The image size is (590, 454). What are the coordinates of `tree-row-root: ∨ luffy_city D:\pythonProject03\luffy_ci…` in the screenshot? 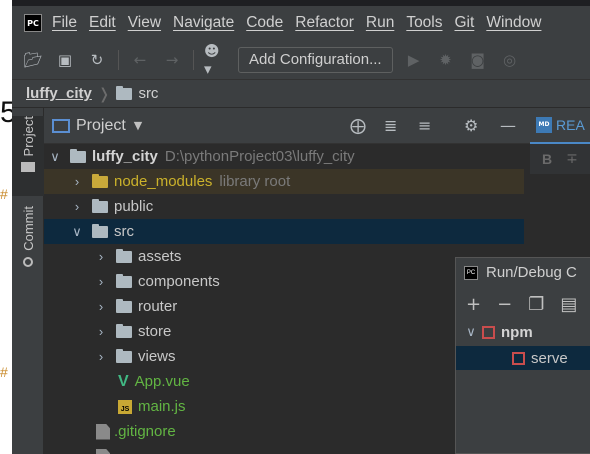 It's located at (284, 156).